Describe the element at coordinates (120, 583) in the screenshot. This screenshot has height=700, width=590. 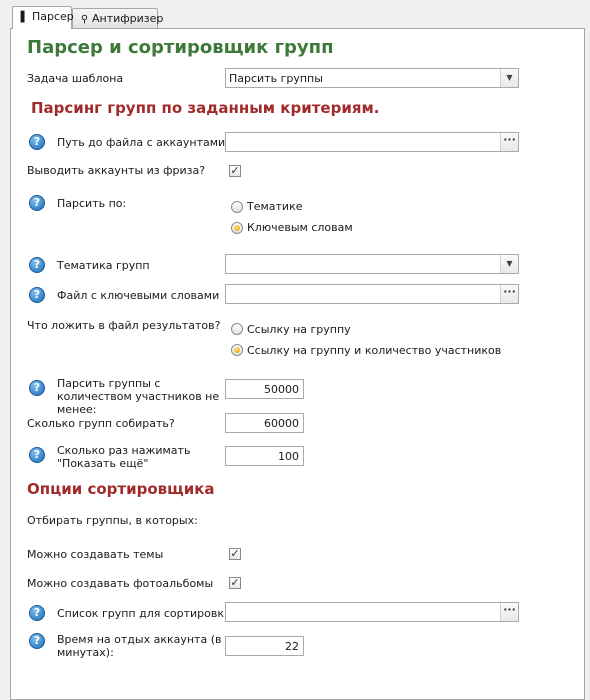
I see `can-albums-label: Можно создавать фотоальбомы` at that location.